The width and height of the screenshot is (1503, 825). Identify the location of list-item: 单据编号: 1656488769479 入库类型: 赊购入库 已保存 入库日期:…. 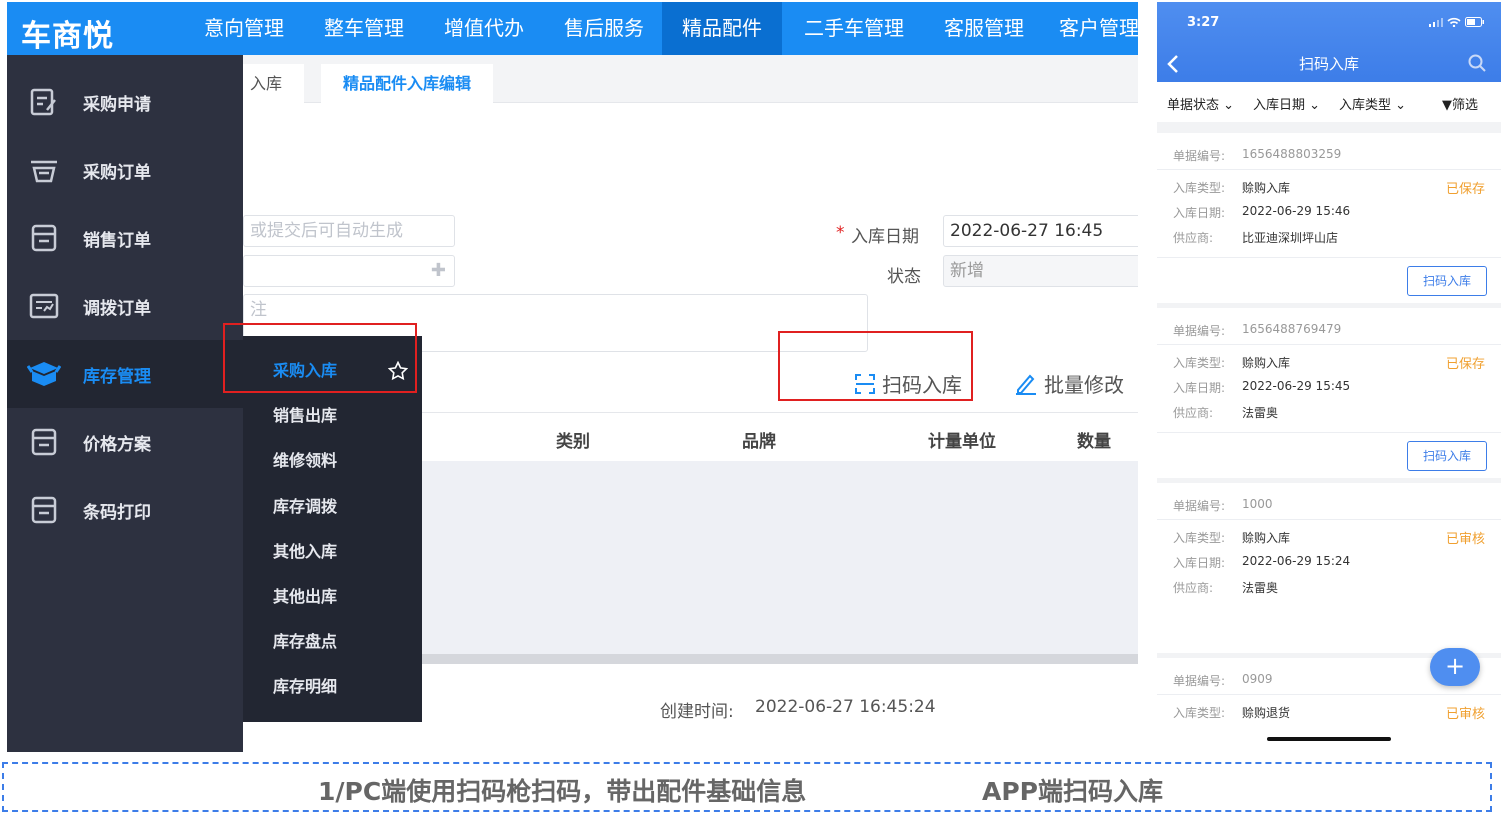
(1329, 393).